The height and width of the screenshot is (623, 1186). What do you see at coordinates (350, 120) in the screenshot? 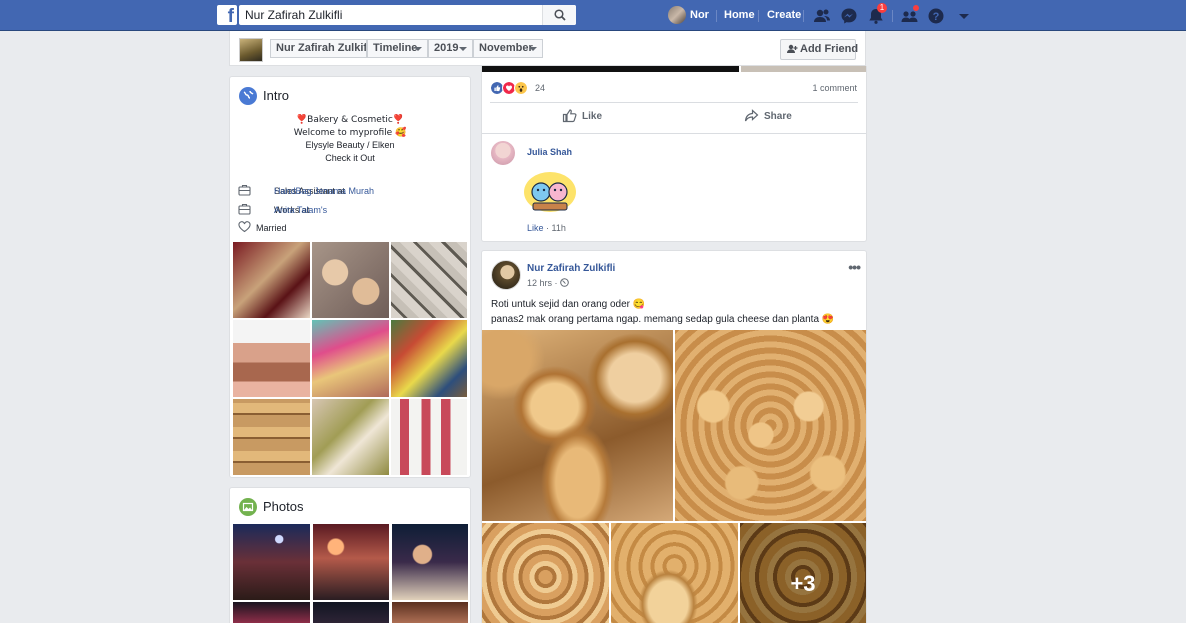
I see `bio-line: ❣️Bakery & Cosmetic❣️` at bounding box center [350, 120].